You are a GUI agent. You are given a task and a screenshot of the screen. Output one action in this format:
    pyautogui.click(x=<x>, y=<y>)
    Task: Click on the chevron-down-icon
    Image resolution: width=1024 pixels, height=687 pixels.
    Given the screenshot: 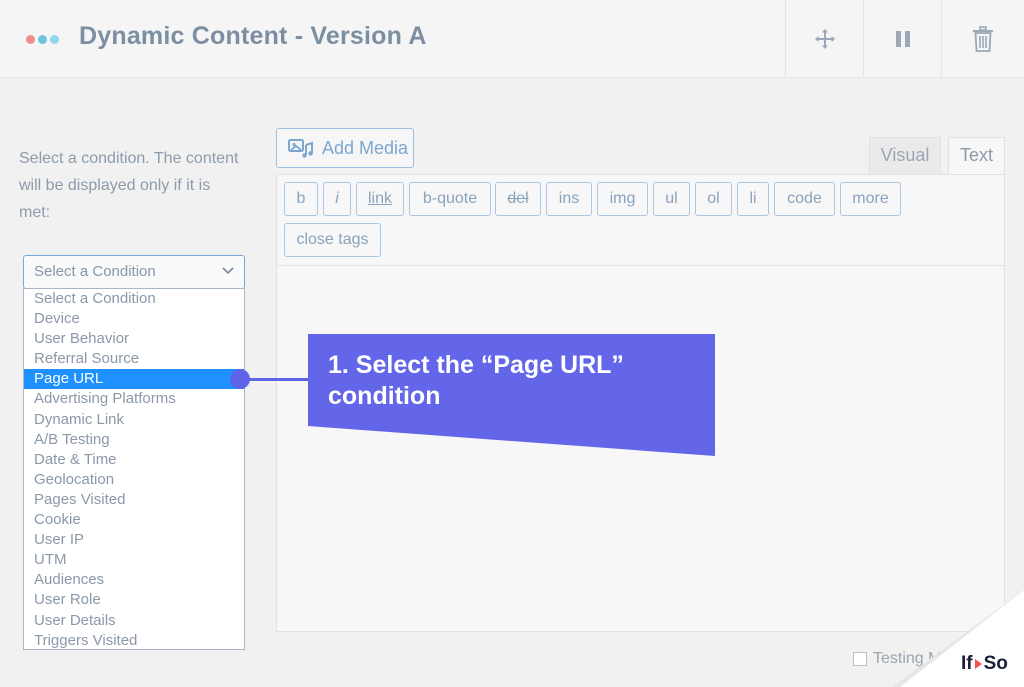 What is the action you would take?
    pyautogui.click(x=228, y=271)
    